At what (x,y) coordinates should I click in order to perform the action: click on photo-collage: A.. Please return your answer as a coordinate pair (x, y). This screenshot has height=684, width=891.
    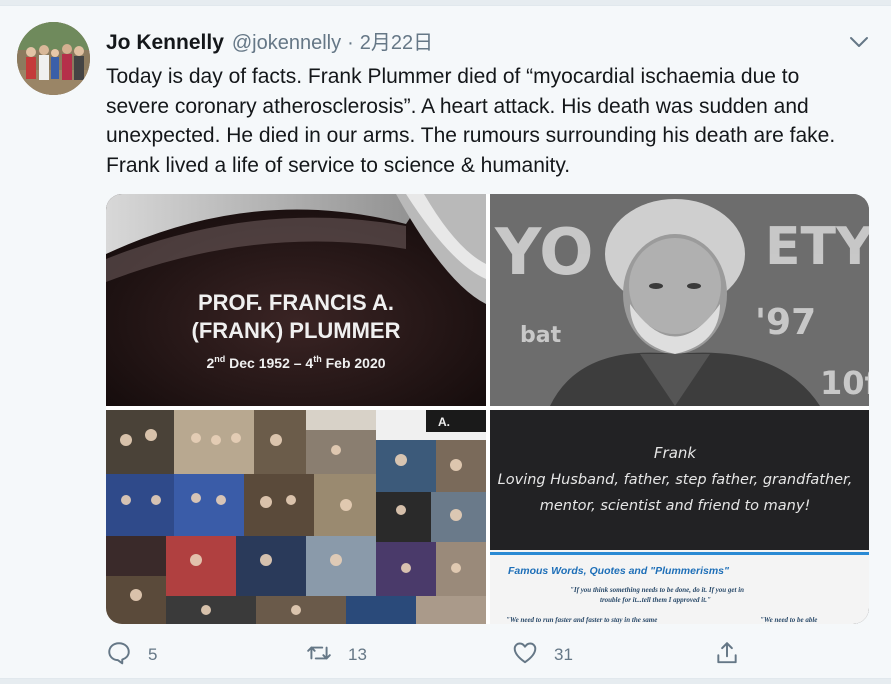
    Looking at the image, I should click on (296, 517).